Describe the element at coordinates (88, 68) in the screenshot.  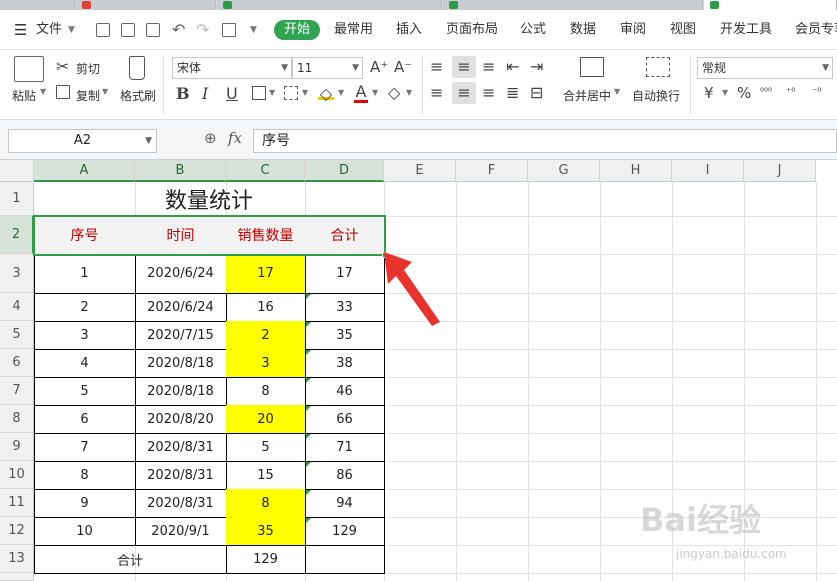
I see `cut-button: 剪切` at that location.